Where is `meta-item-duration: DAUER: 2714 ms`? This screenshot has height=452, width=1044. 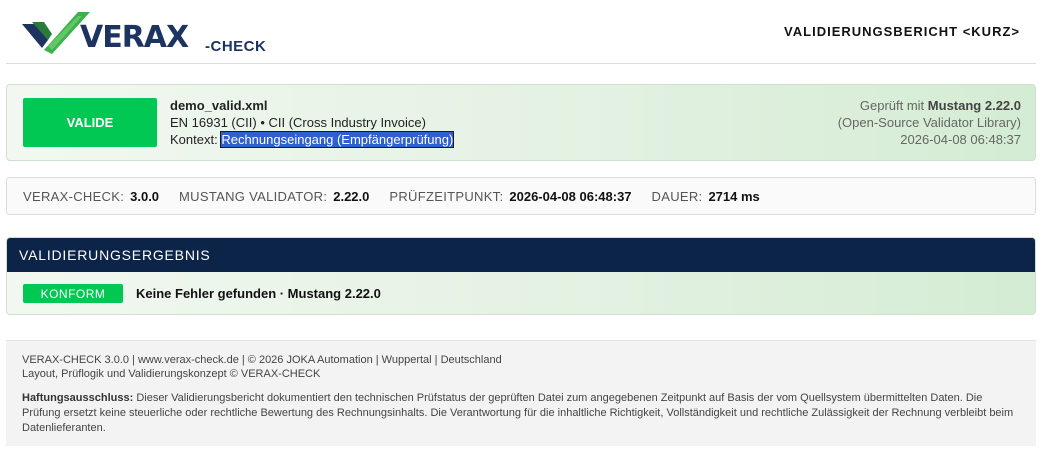 meta-item-duration: DAUER: 2714 ms is located at coordinates (706, 196).